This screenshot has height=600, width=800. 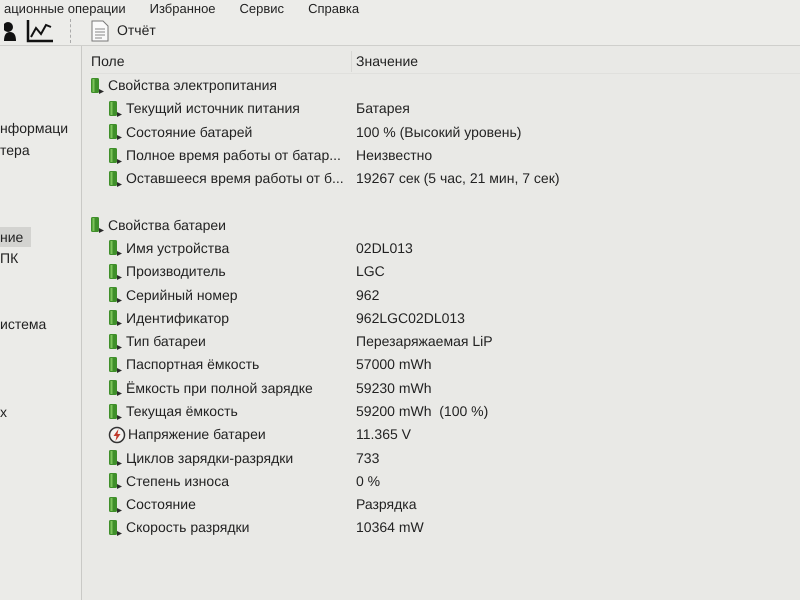 What do you see at coordinates (188, 528) in the screenshot?
I see `field-name: Скорость разрядки` at bounding box center [188, 528].